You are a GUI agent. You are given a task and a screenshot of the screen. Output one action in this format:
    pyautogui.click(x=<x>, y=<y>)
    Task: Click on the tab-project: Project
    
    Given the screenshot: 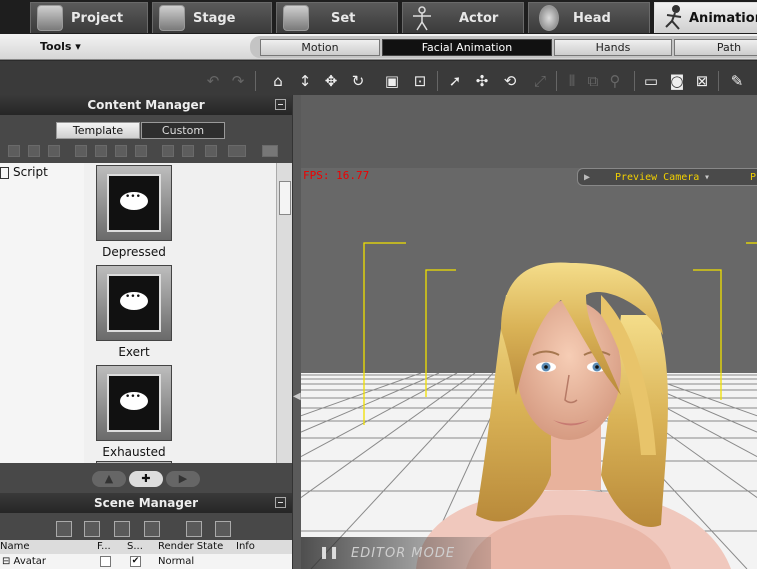 What is the action you would take?
    pyautogui.click(x=89, y=17)
    